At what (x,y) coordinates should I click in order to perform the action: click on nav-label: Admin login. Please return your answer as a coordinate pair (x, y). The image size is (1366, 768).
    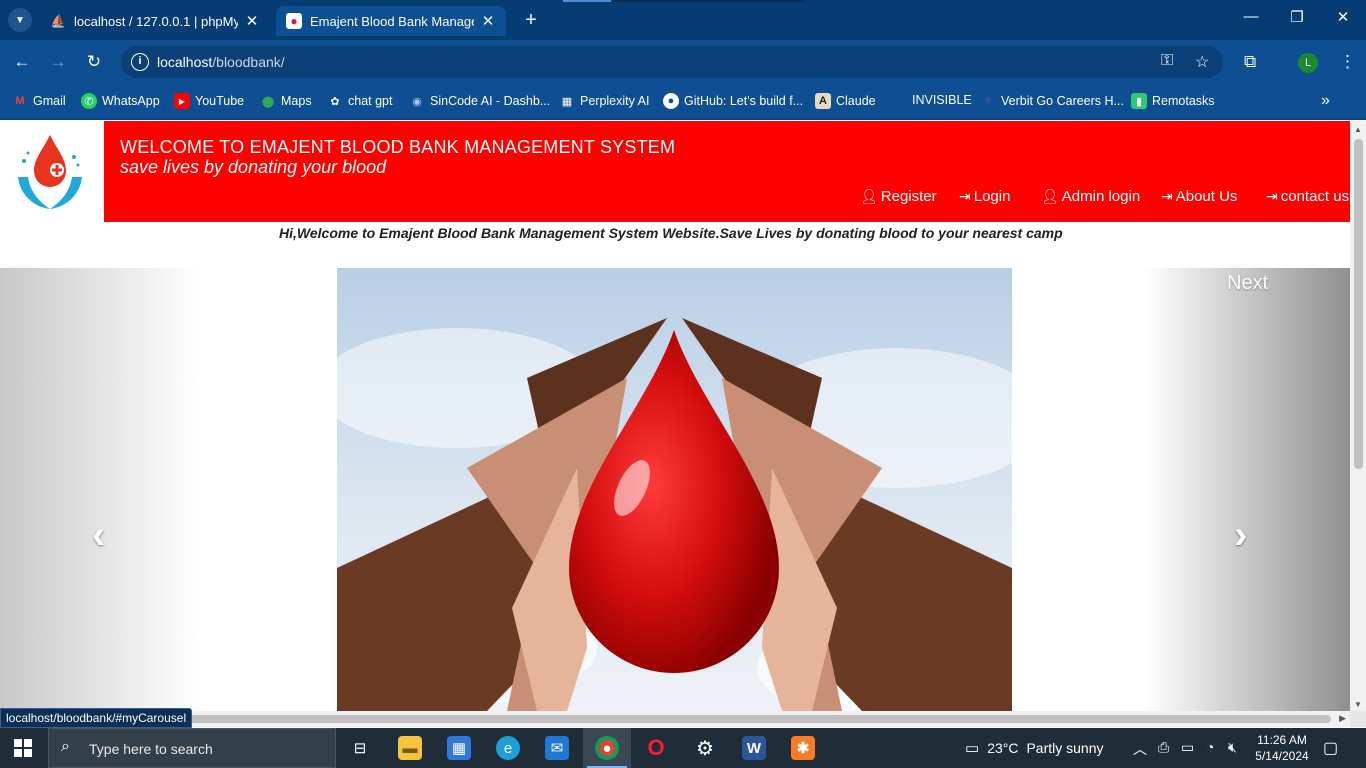
    Looking at the image, I should click on (1101, 196).